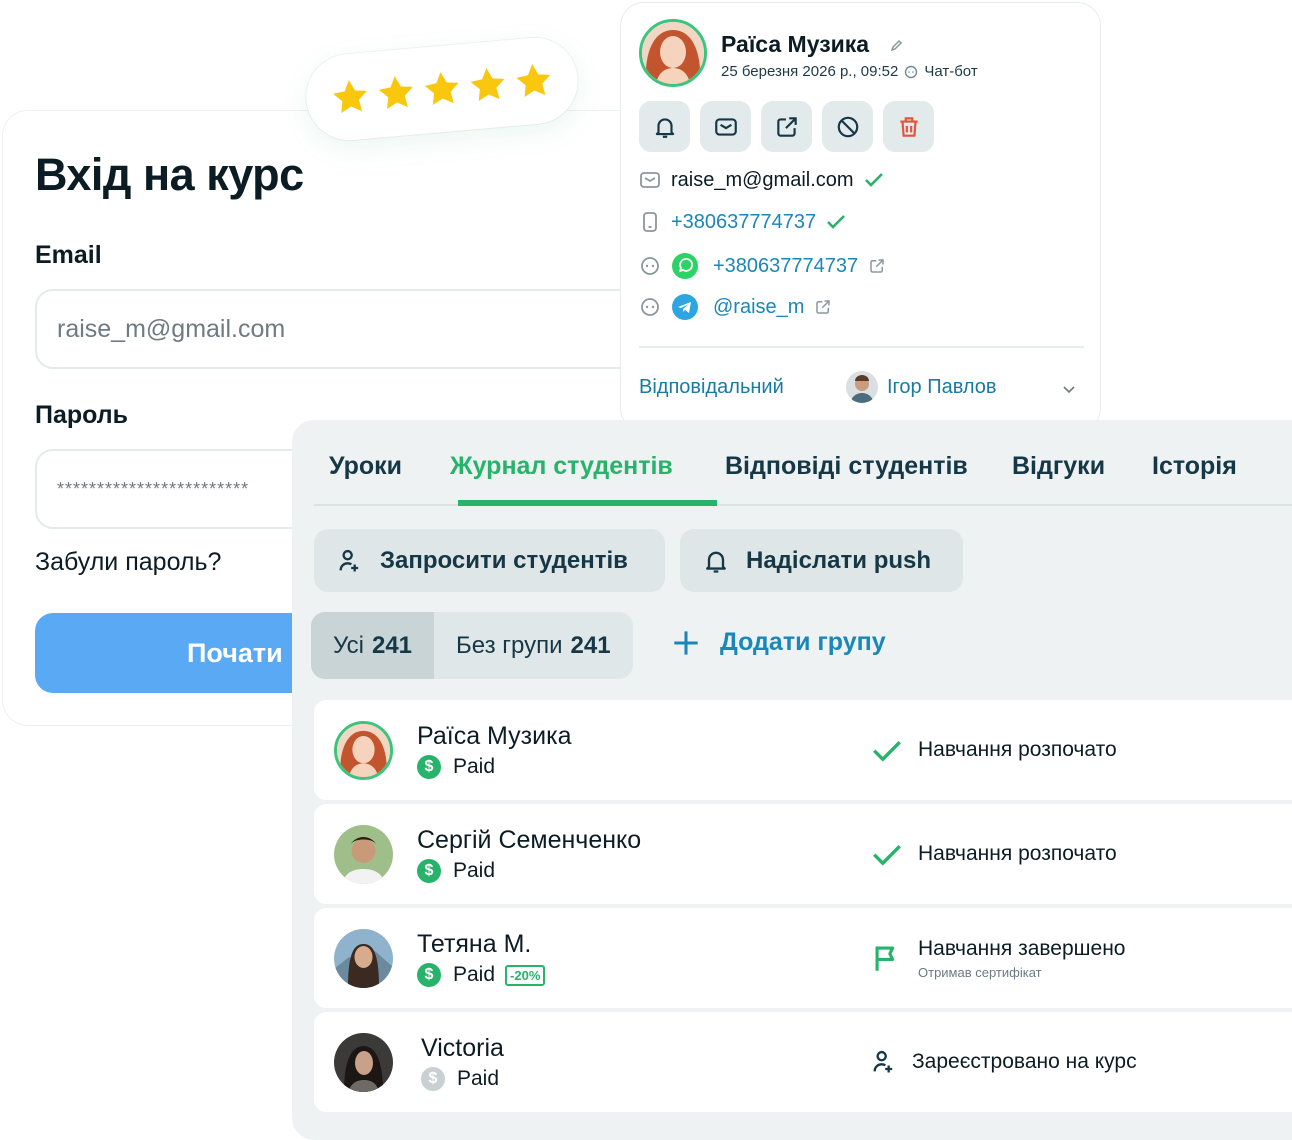  Describe the element at coordinates (862, 387) in the screenshot. I see `responsible-avatar` at that location.